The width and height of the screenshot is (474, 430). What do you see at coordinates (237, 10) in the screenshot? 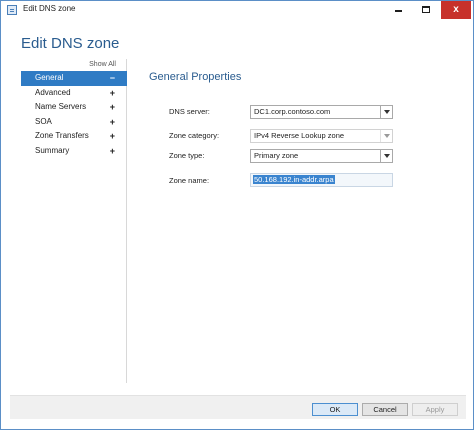
I see `title-bar: Edit DNS zone x` at bounding box center [237, 10].